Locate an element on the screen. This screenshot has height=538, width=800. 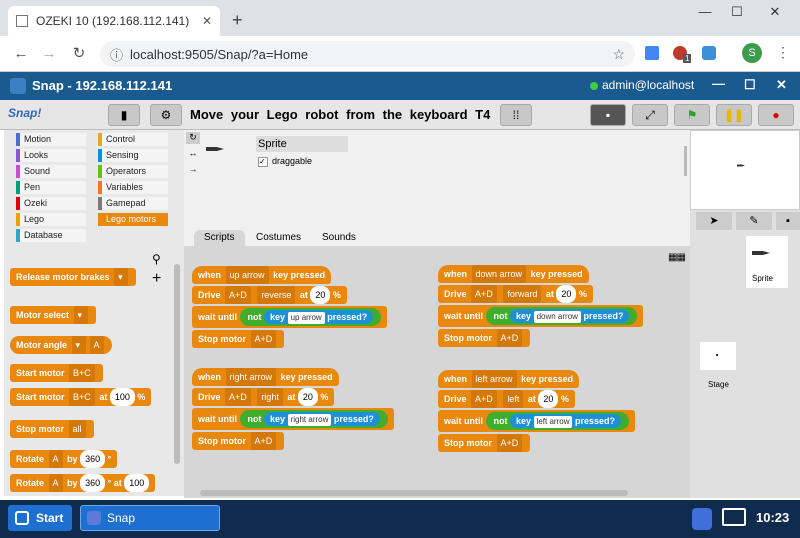
settings-gear-icon: ⚙ is located at coordinates (166, 115).